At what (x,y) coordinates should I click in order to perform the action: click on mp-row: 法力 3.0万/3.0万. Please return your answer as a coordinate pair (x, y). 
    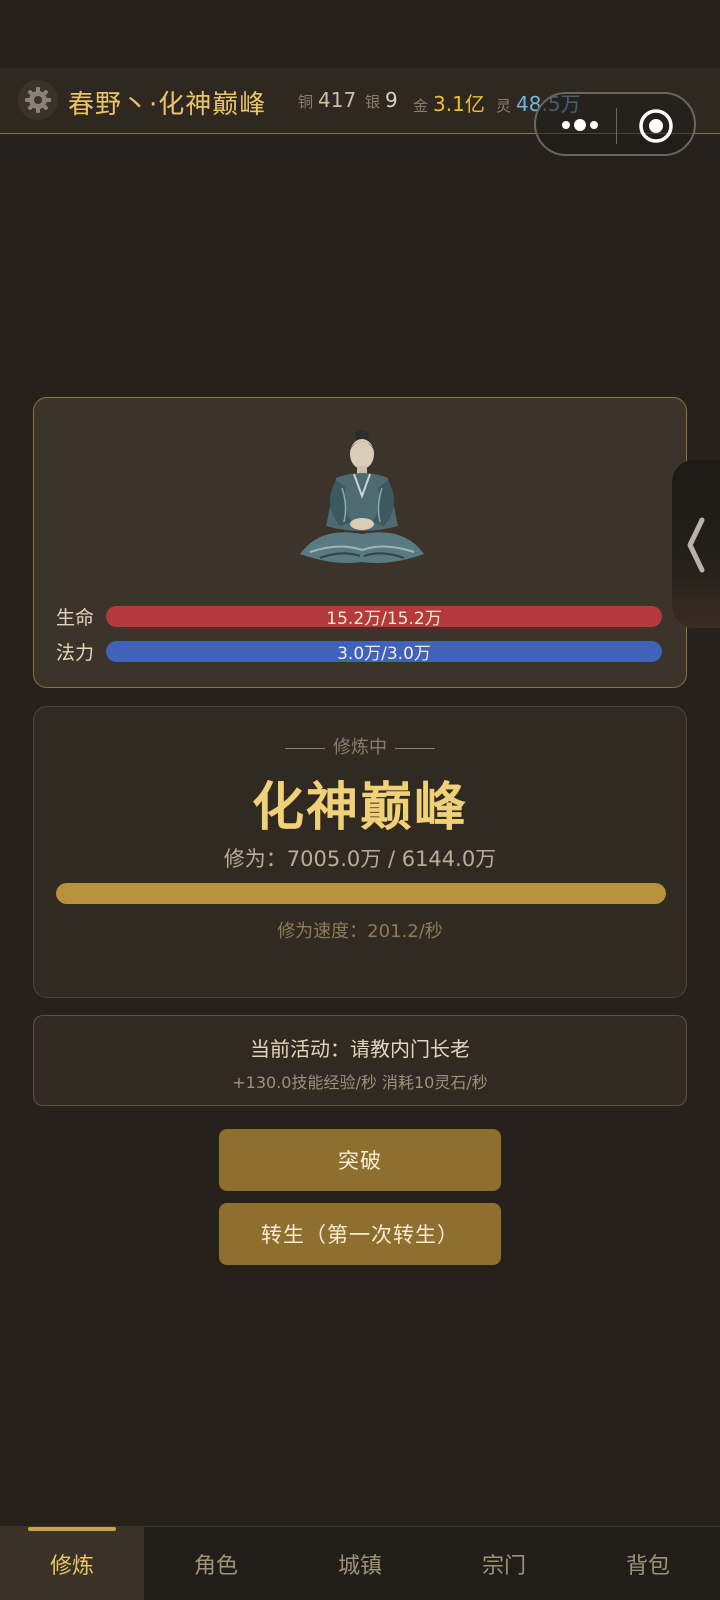
    Looking at the image, I should click on (359, 651).